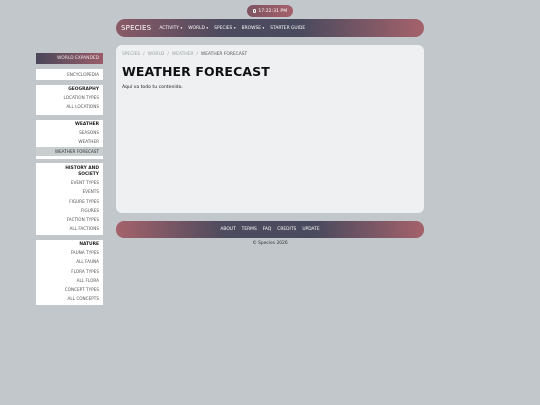 This screenshot has height=405, width=540. What do you see at coordinates (286, 229) in the screenshot?
I see `footer-link-credits: CREDITS` at bounding box center [286, 229].